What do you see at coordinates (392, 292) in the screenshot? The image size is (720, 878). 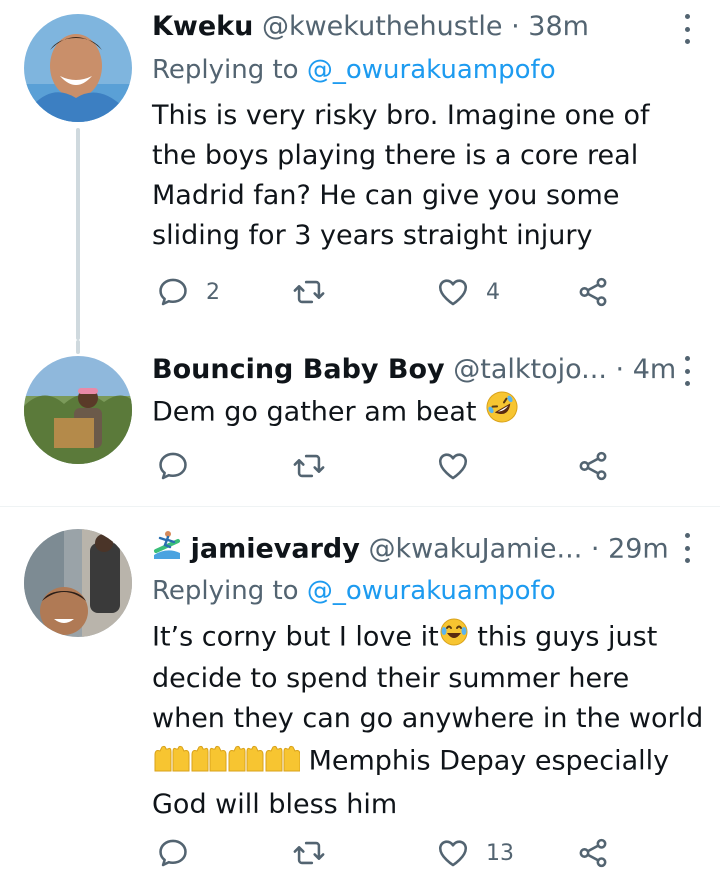 I see `action-bar: 2 4` at bounding box center [392, 292].